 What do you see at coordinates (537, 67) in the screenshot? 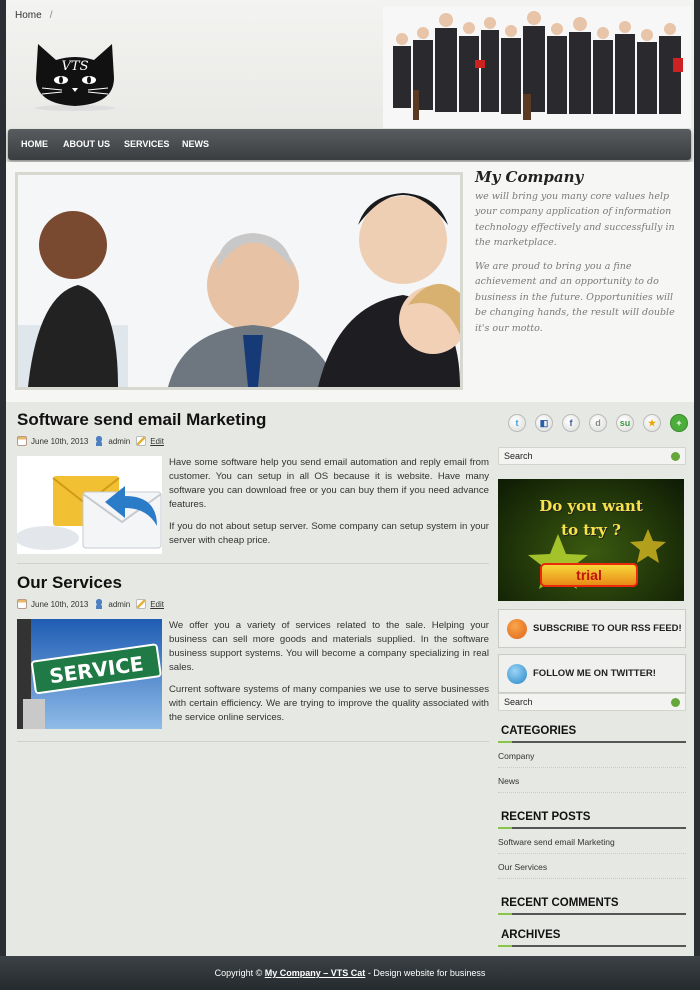
I see `team-photo` at bounding box center [537, 67].